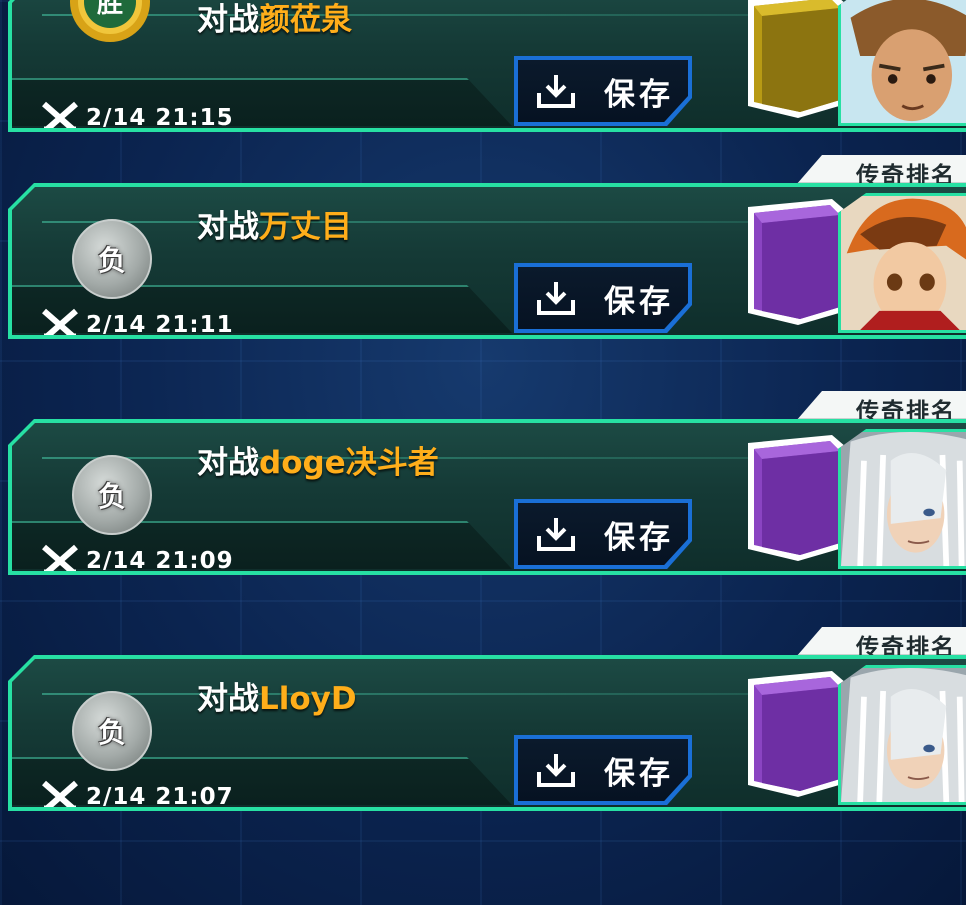 The height and width of the screenshot is (905, 966). What do you see at coordinates (305, 227) in the screenshot?
I see `opponent-name: 万丈目` at bounding box center [305, 227].